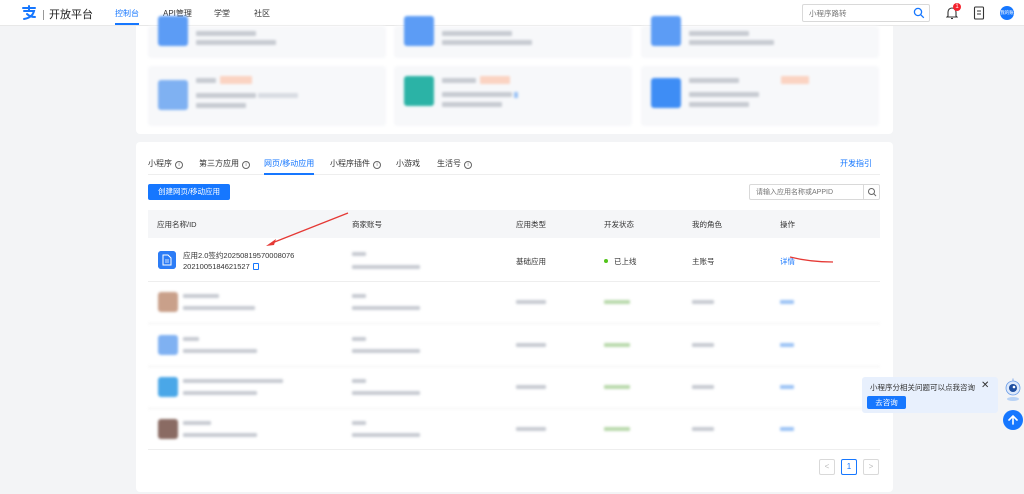  I want to click on column-header-my-role: 我的角色, so click(707, 224).